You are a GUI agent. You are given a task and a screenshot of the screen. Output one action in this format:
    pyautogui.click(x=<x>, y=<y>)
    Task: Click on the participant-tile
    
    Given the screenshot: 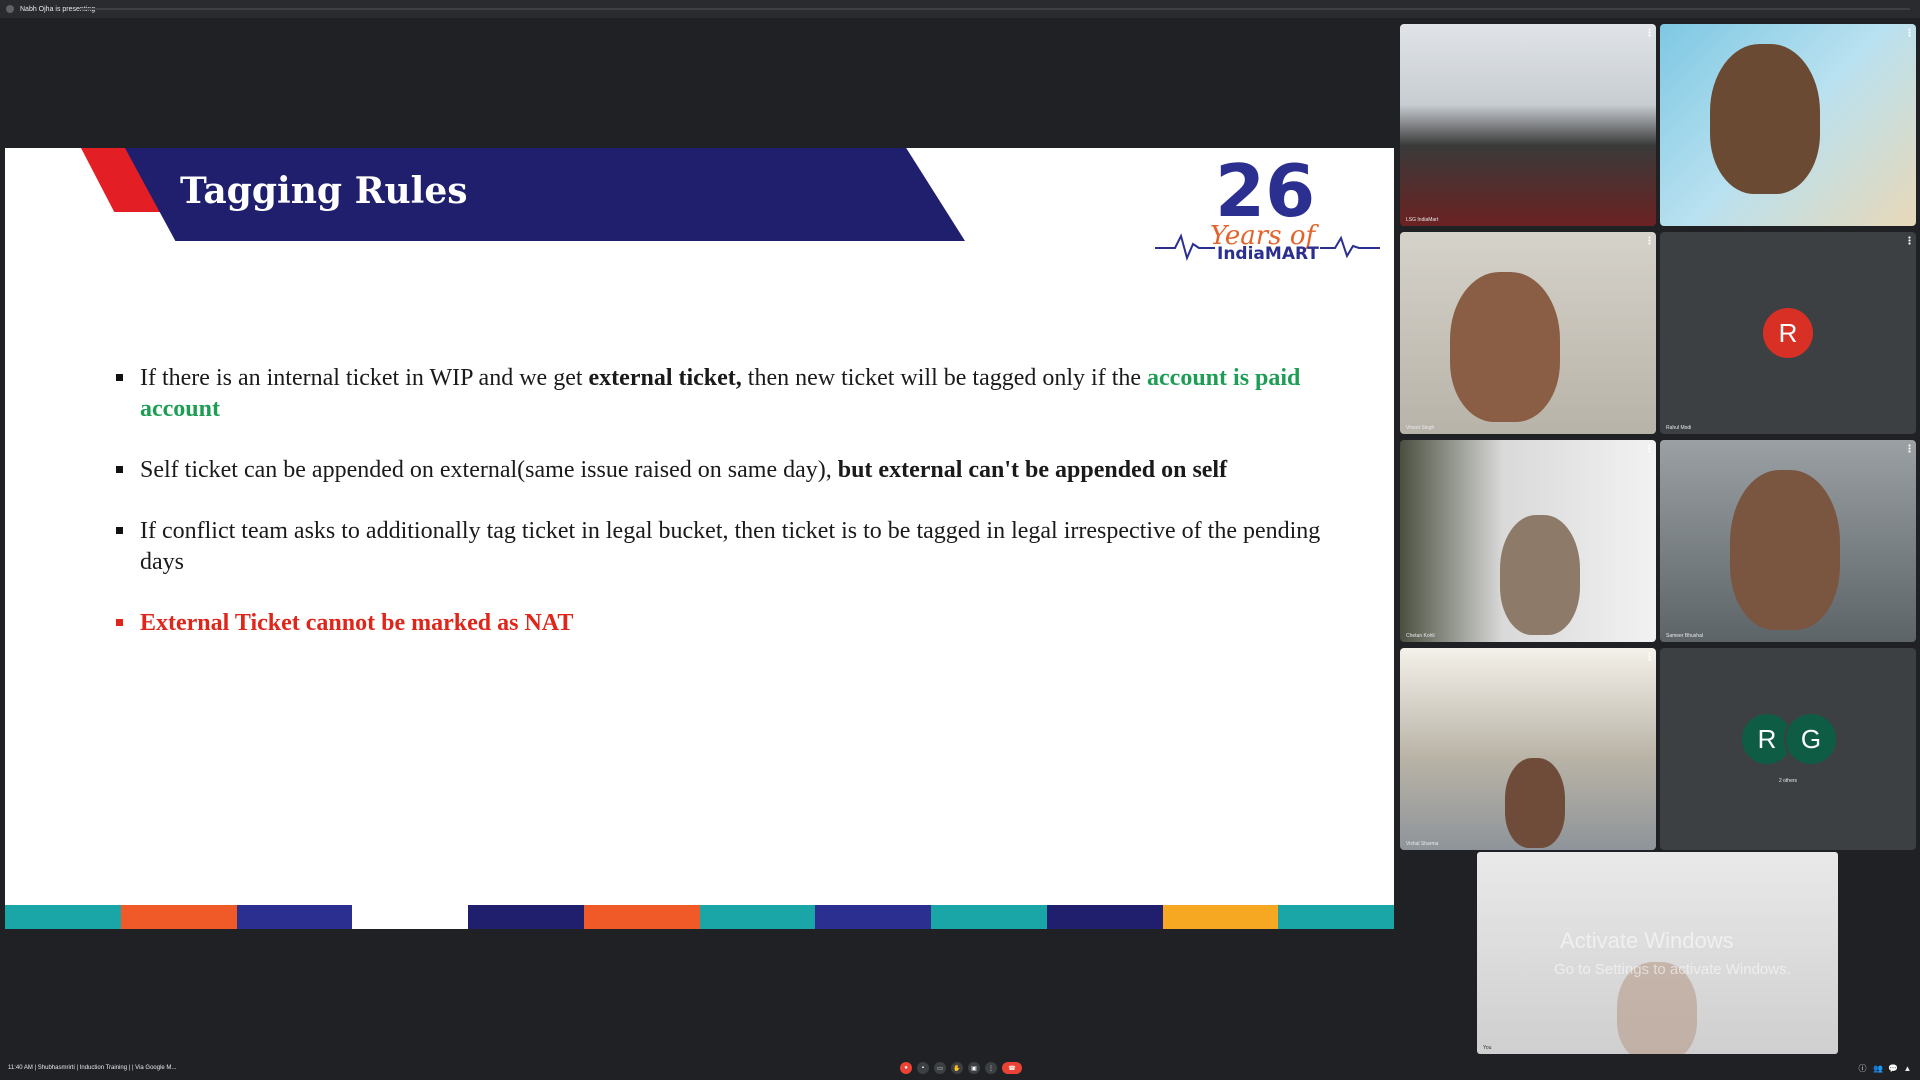 What is the action you would take?
    pyautogui.click(x=1788, y=125)
    